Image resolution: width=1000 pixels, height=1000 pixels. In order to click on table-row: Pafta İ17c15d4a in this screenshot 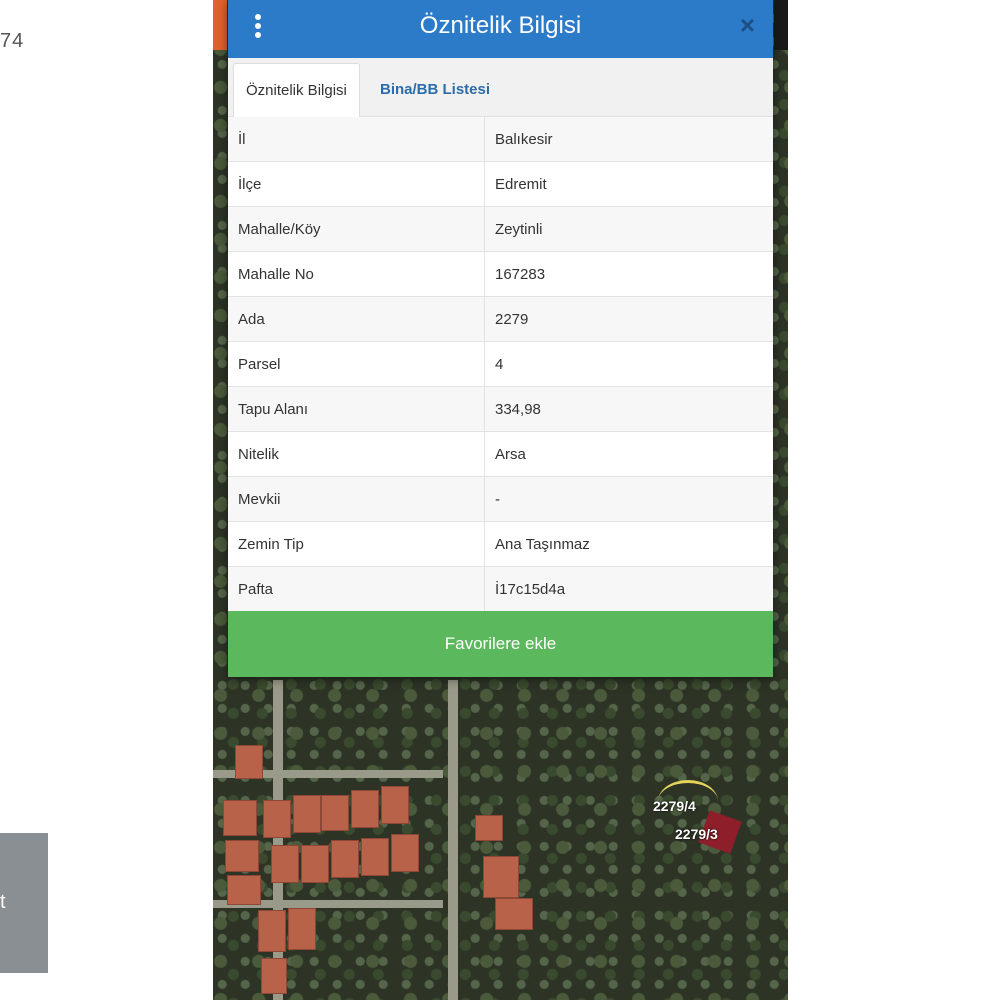, I will do `click(500, 589)`.